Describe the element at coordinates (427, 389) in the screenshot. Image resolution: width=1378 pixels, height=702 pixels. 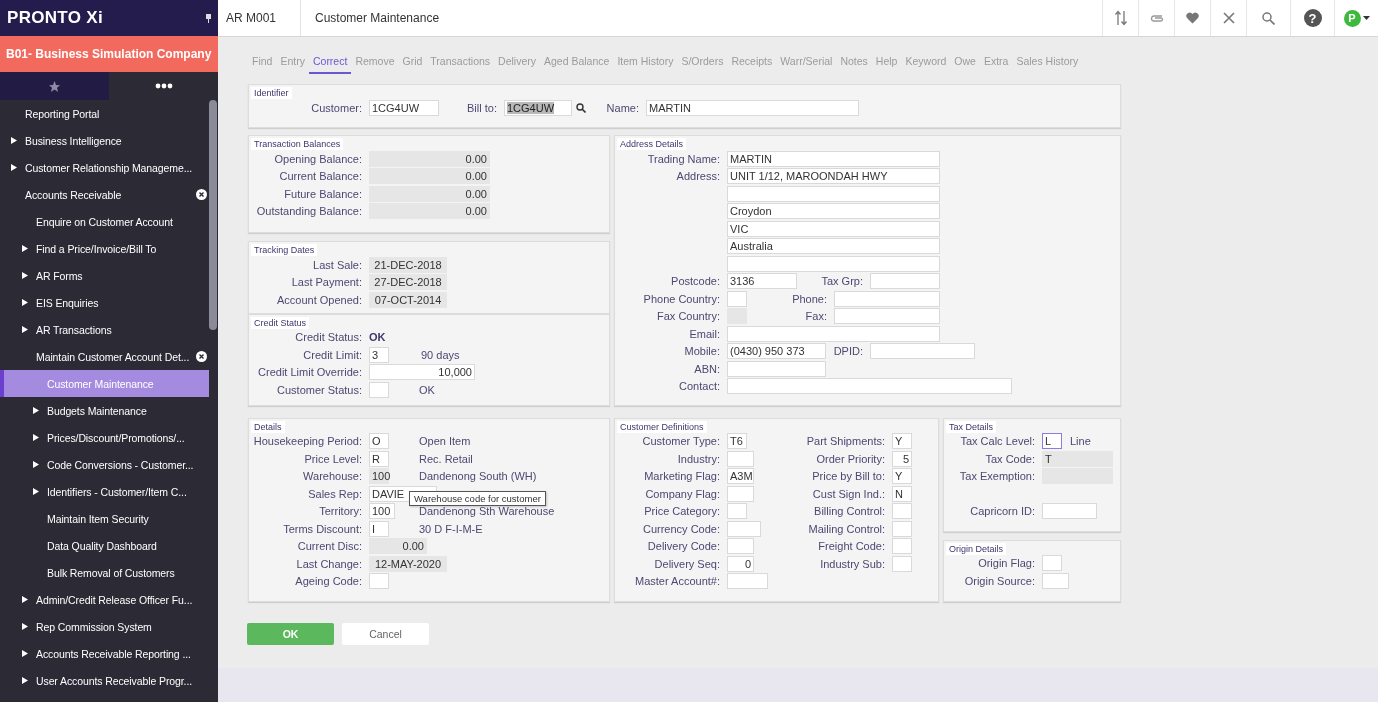
I see `field-note: OK` at that location.